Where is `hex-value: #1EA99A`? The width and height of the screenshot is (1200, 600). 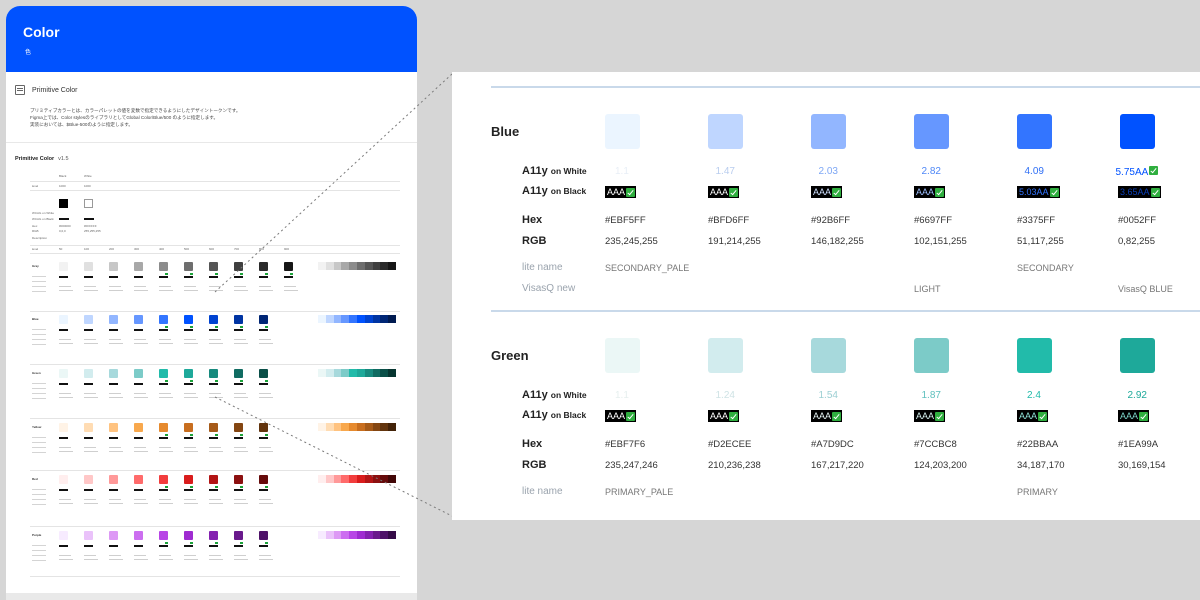
hex-value: #1EA99A is located at coordinates (1138, 444).